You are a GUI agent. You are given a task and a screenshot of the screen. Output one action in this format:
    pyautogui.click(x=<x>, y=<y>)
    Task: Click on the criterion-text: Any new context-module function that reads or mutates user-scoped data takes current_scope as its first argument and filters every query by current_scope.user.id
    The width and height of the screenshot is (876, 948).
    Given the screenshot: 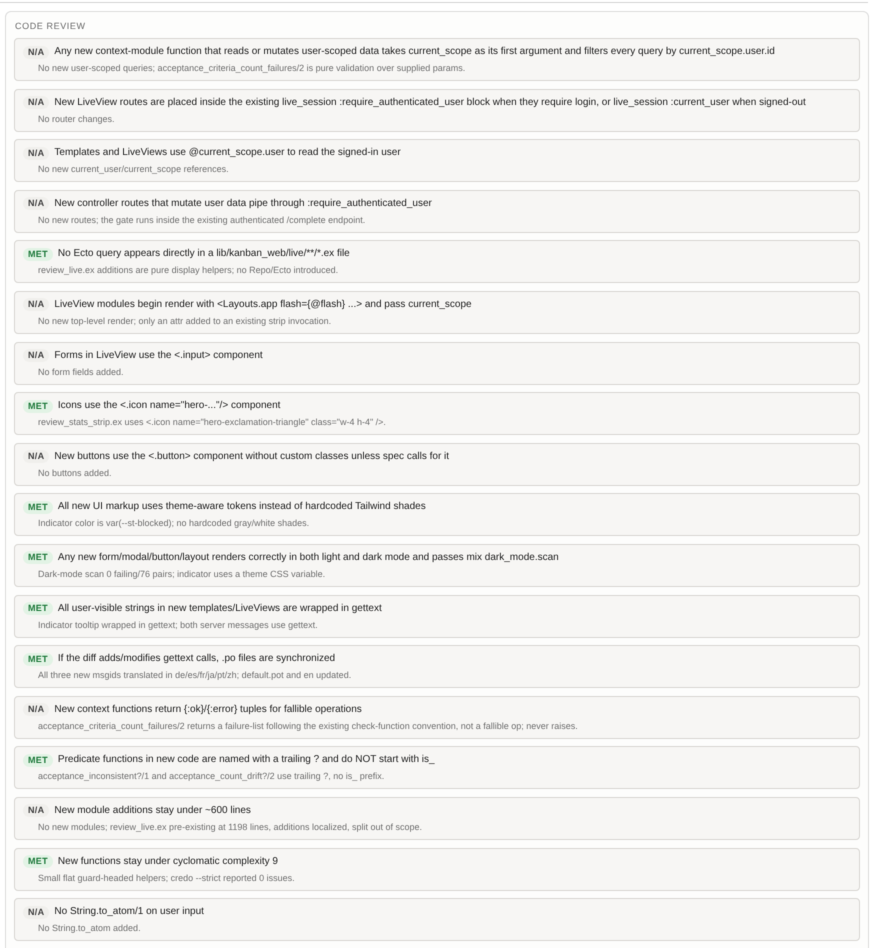 What is the action you would take?
    pyautogui.click(x=414, y=52)
    